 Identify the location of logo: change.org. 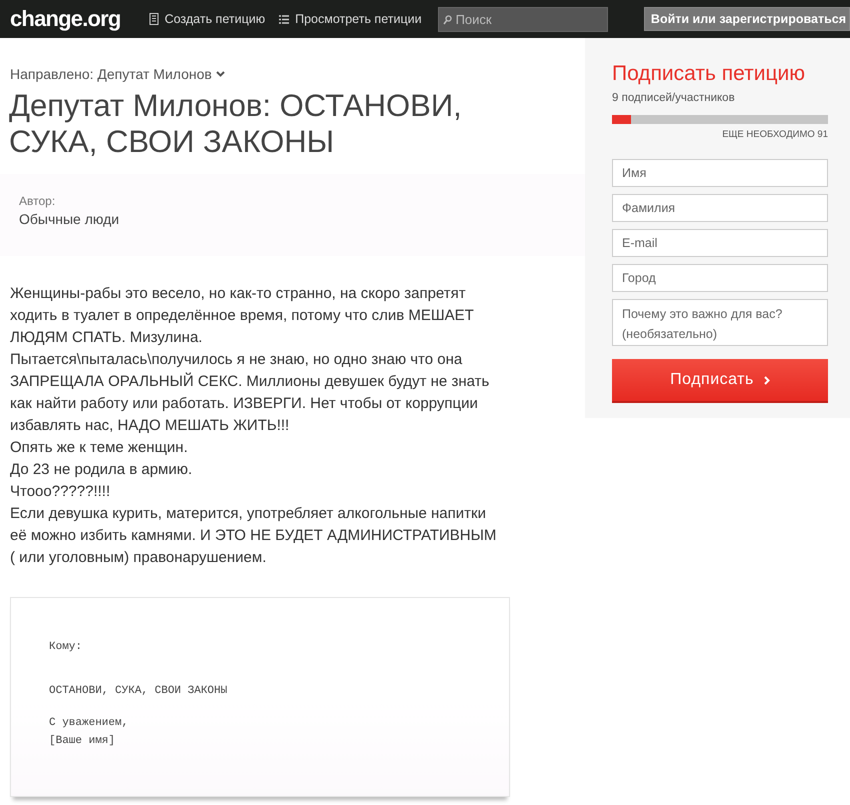
(65, 19).